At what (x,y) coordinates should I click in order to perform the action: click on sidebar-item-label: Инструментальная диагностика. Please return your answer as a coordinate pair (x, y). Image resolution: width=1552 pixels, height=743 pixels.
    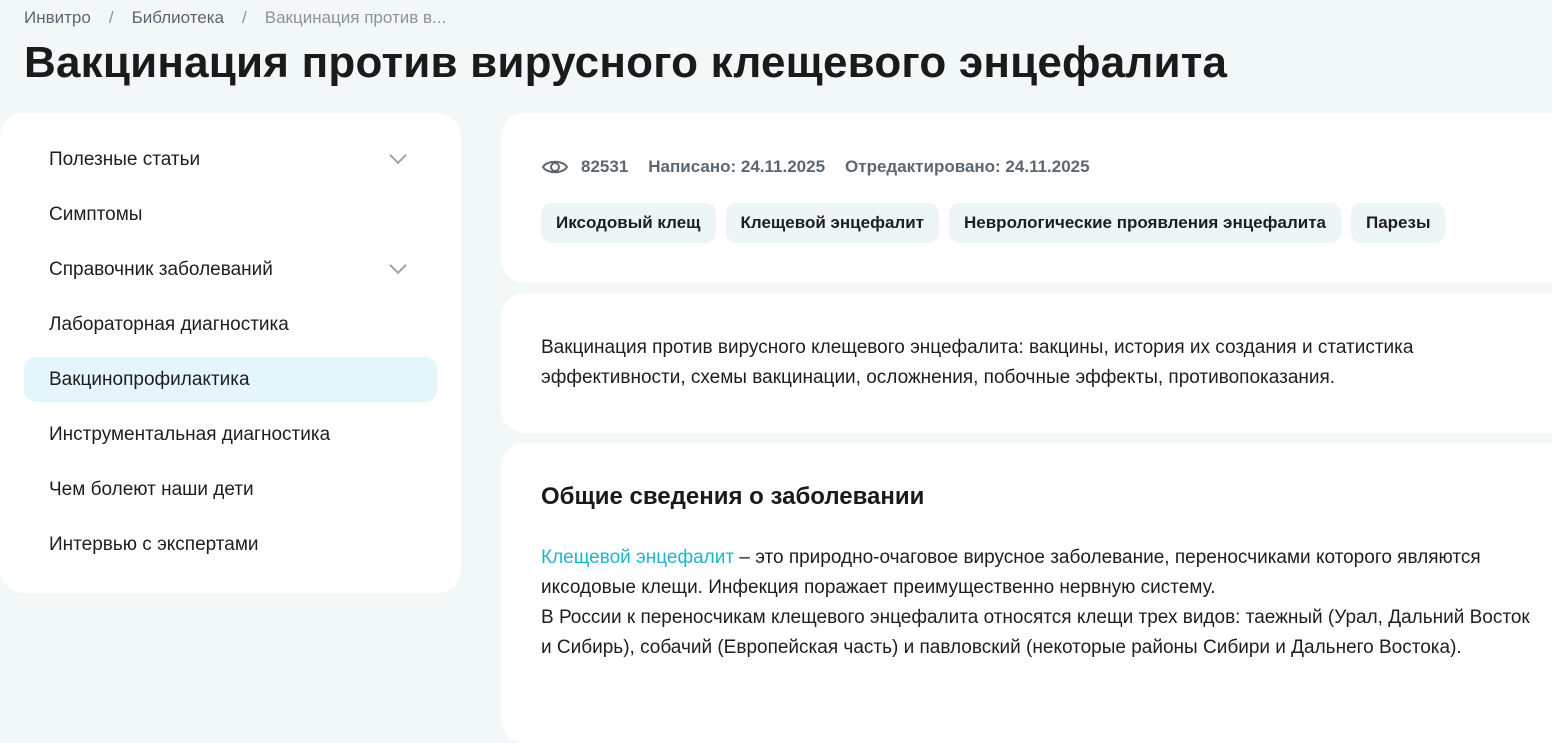
    Looking at the image, I should click on (190, 434).